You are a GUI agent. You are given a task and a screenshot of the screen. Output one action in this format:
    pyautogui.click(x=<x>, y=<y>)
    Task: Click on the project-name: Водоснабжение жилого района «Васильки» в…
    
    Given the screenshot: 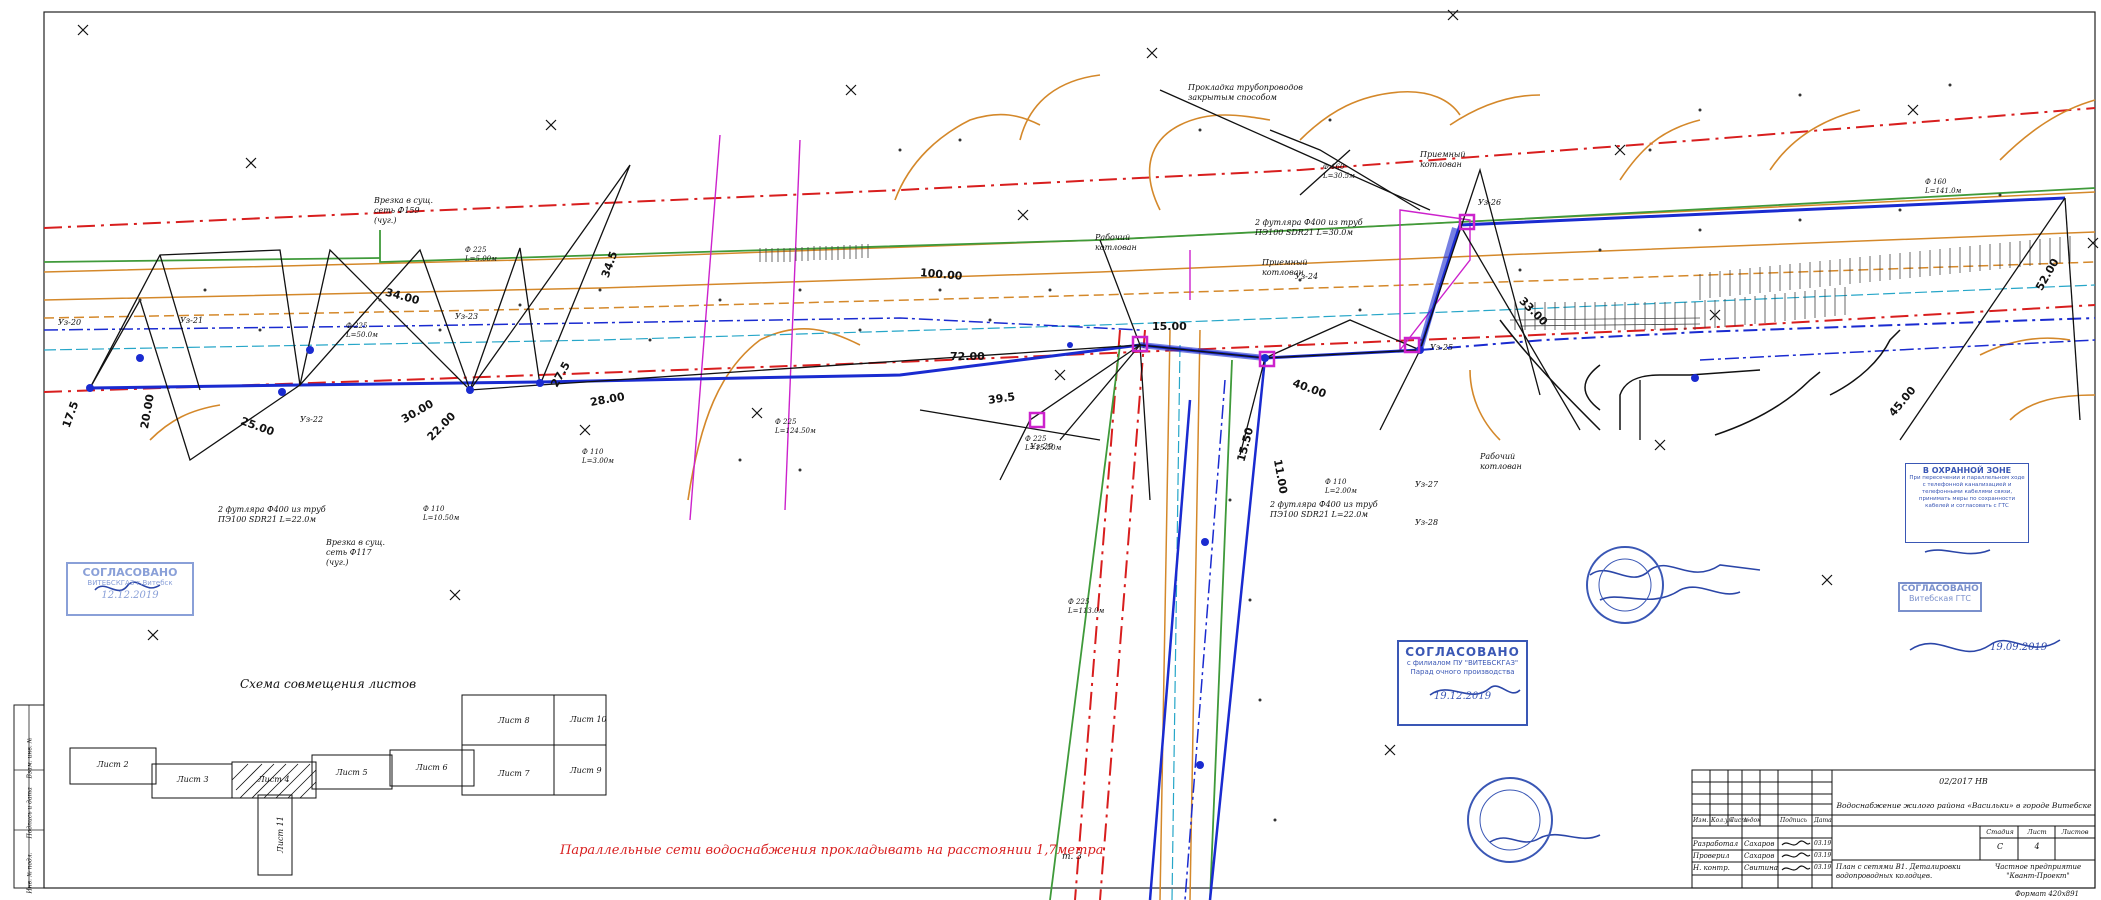 What is the action you would take?
    pyautogui.click(x=1964, y=805)
    